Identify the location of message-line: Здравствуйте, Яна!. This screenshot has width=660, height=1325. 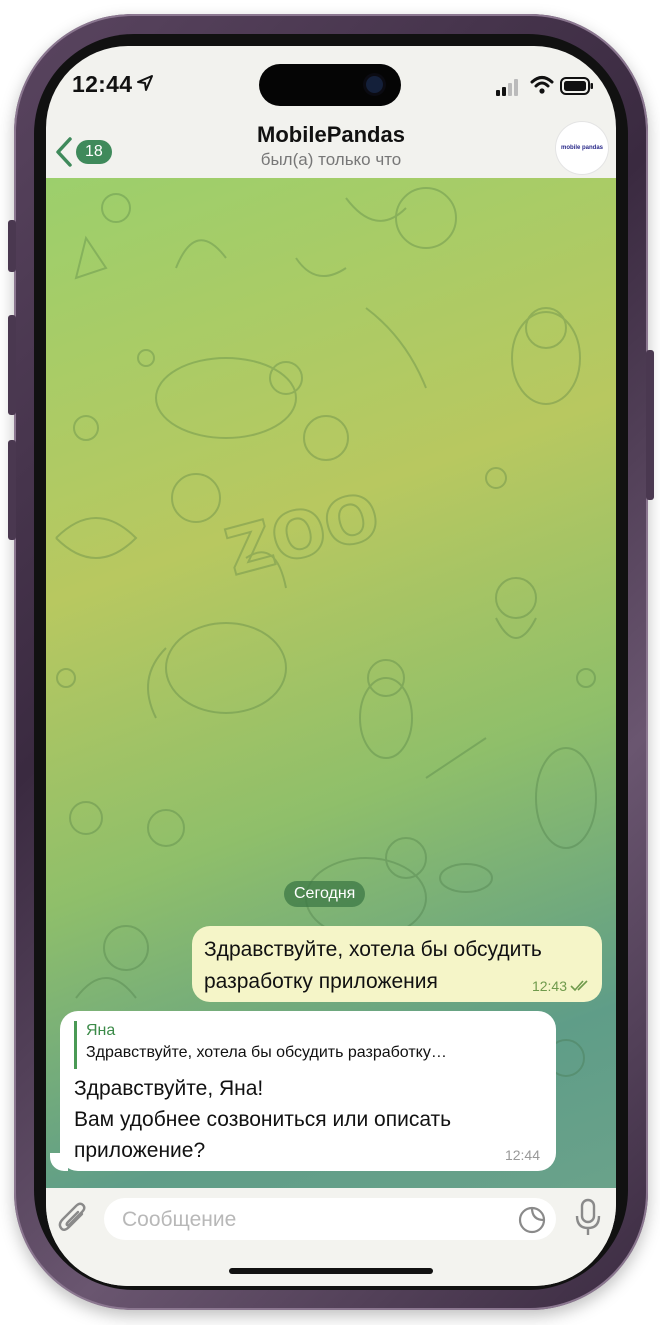
(169, 1088).